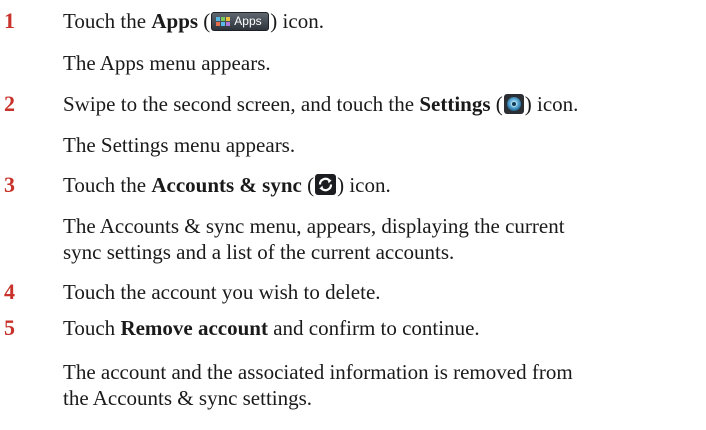  I want to click on step-instruction: Touch the account you wish to delete., so click(222, 292).